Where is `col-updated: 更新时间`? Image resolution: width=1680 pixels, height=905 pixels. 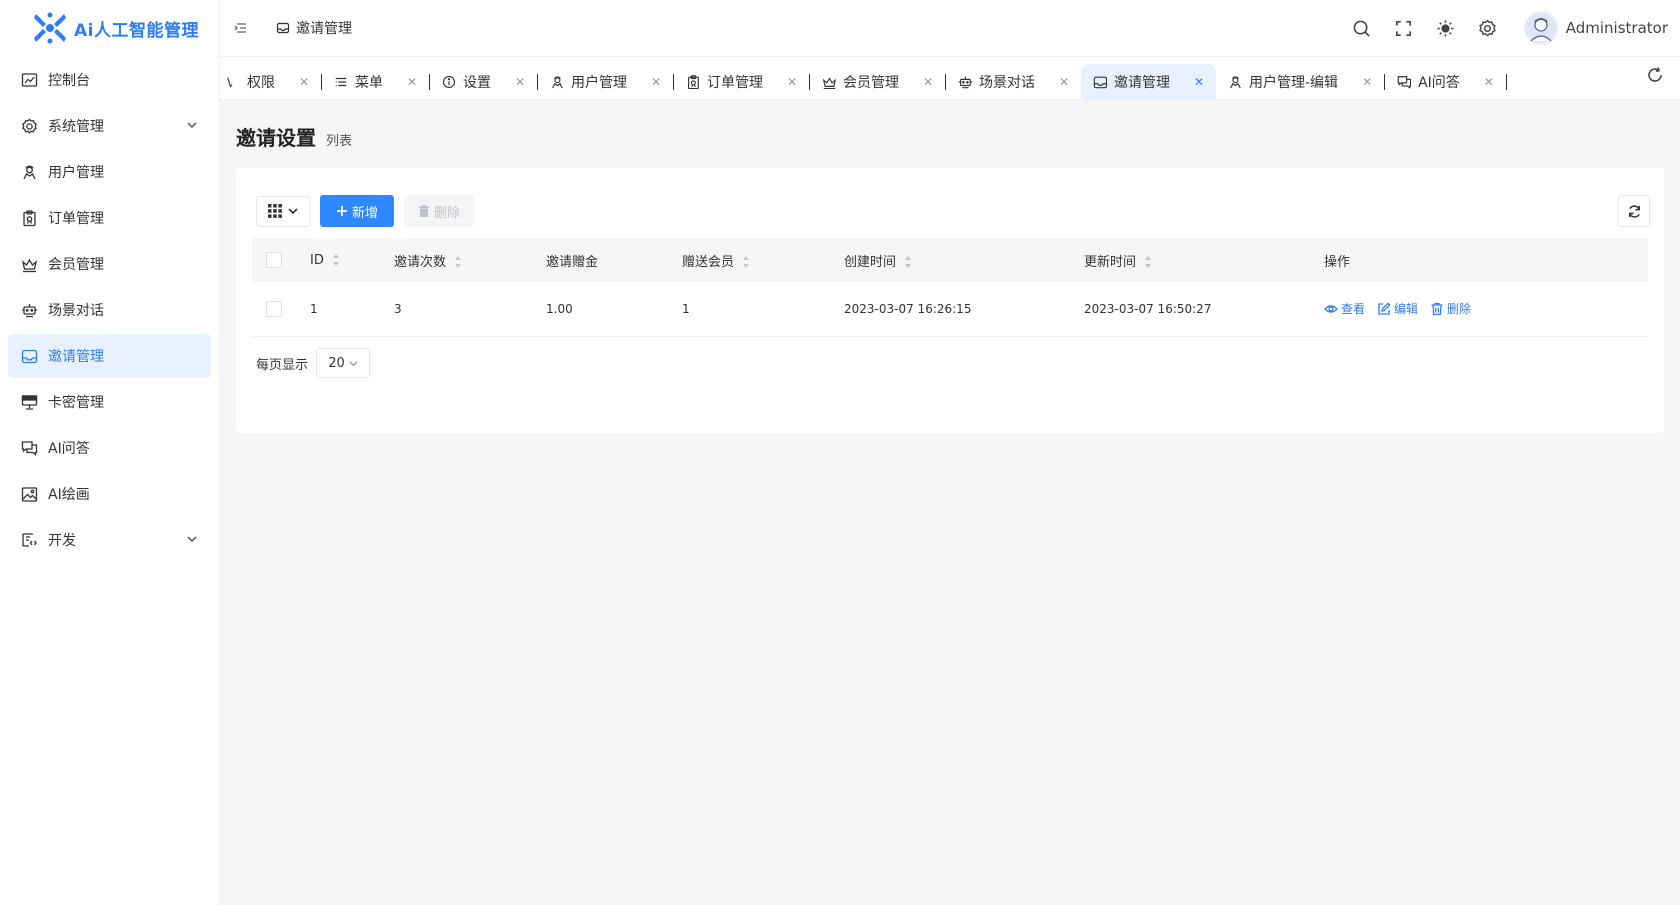 col-updated: 更新时间 is located at coordinates (1190, 260).